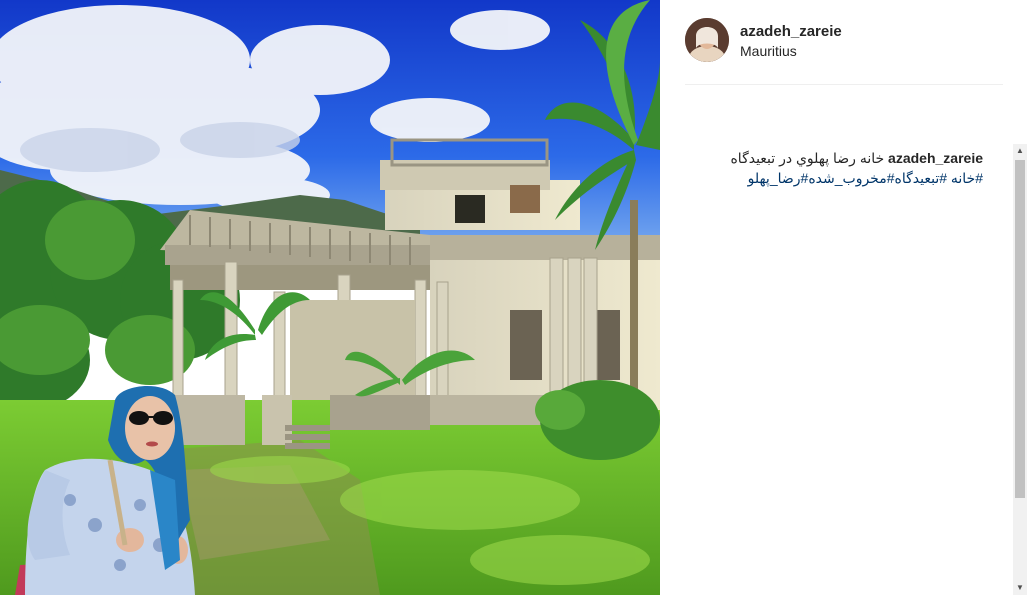  What do you see at coordinates (778, 178) in the screenshot?
I see `hashtag-link: #رضا_پهلو` at bounding box center [778, 178].